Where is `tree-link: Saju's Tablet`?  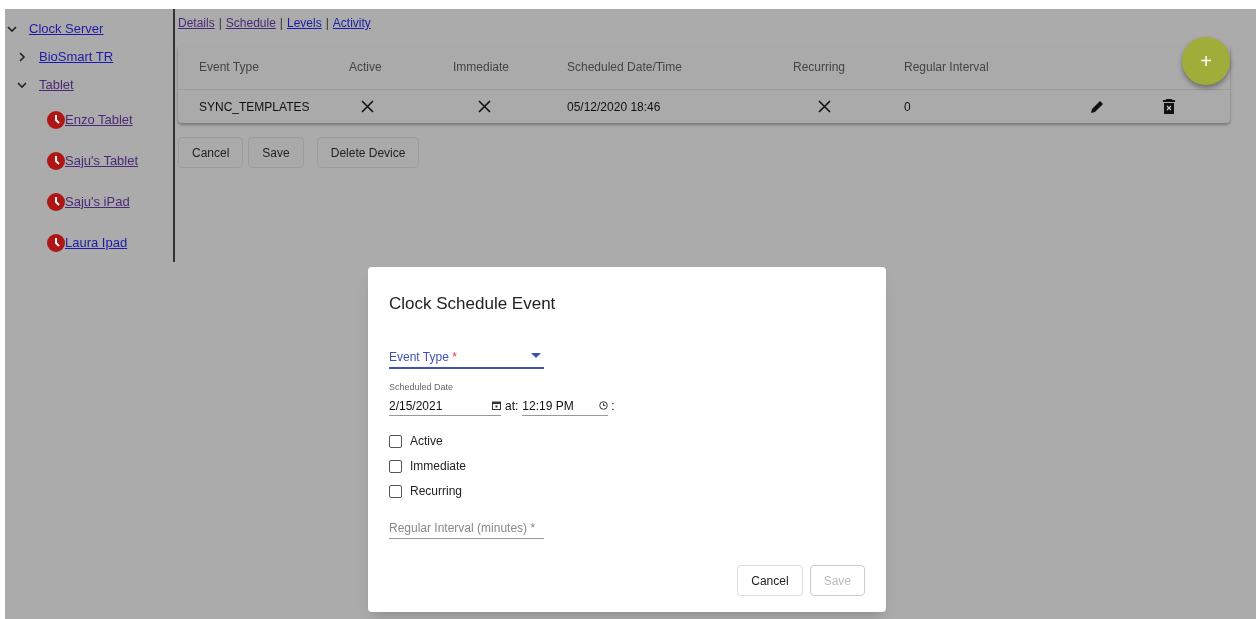 tree-link: Saju's Tablet is located at coordinates (102, 160).